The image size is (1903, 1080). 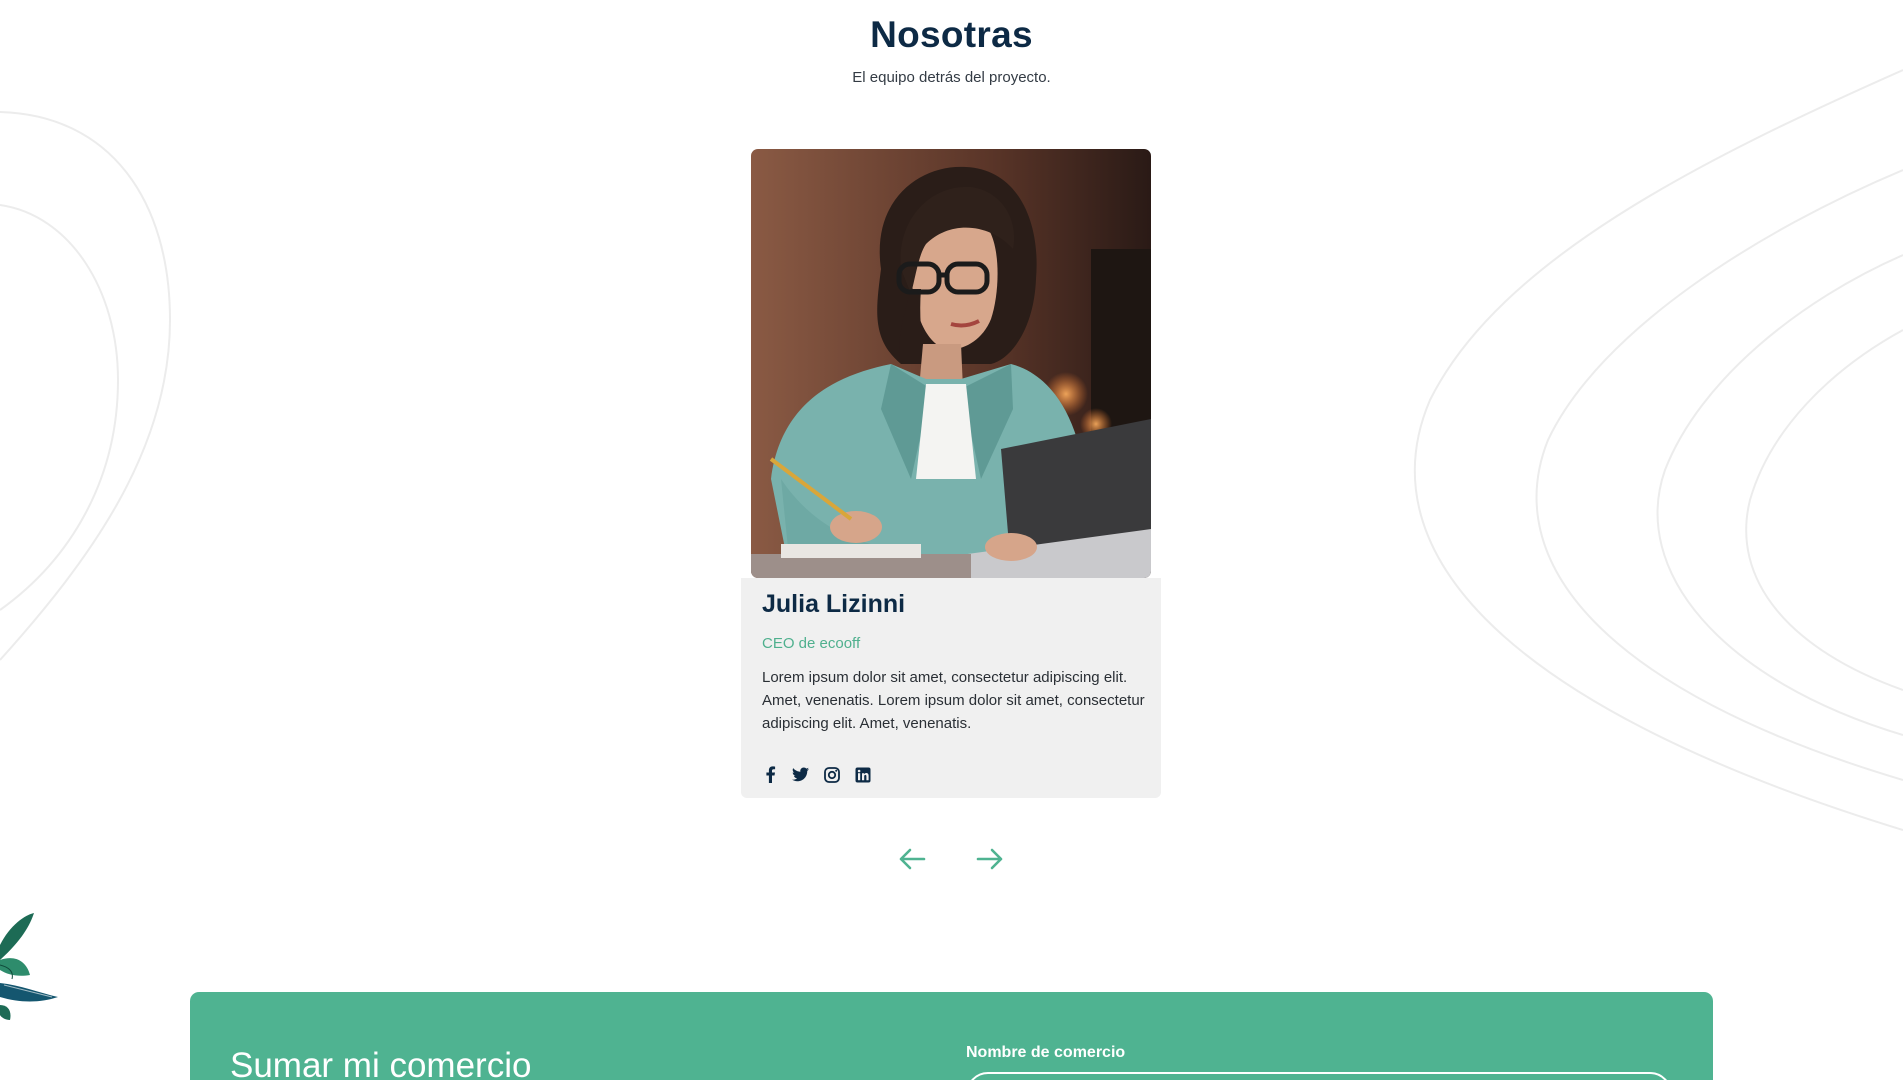 What do you see at coordinates (834, 604) in the screenshot?
I see `member-name: Julia Lizinni` at bounding box center [834, 604].